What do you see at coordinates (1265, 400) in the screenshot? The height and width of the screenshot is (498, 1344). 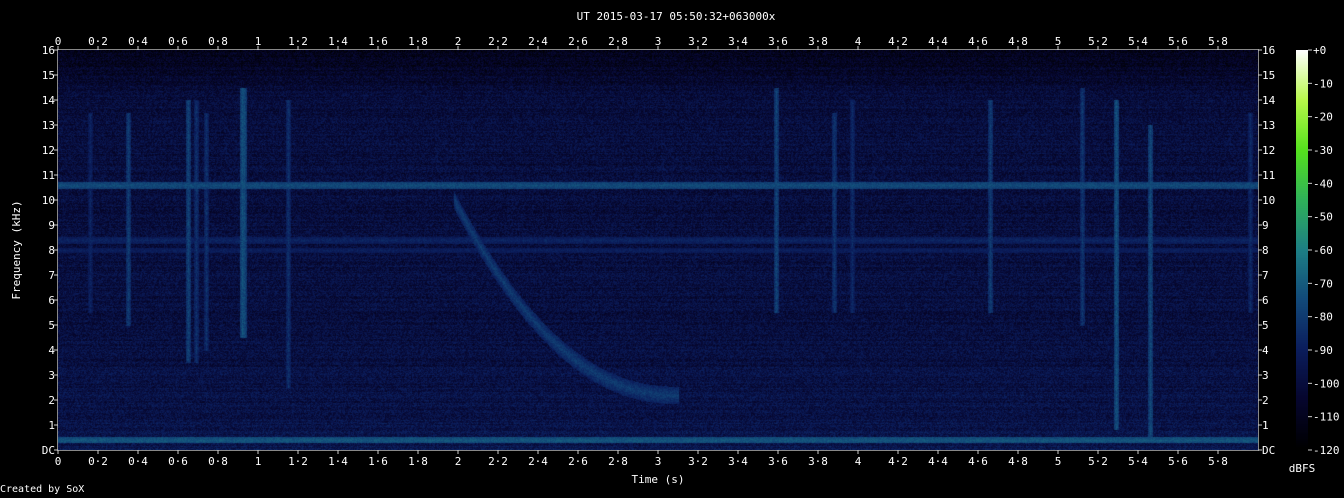 I see `y-tick-label-right: 2` at bounding box center [1265, 400].